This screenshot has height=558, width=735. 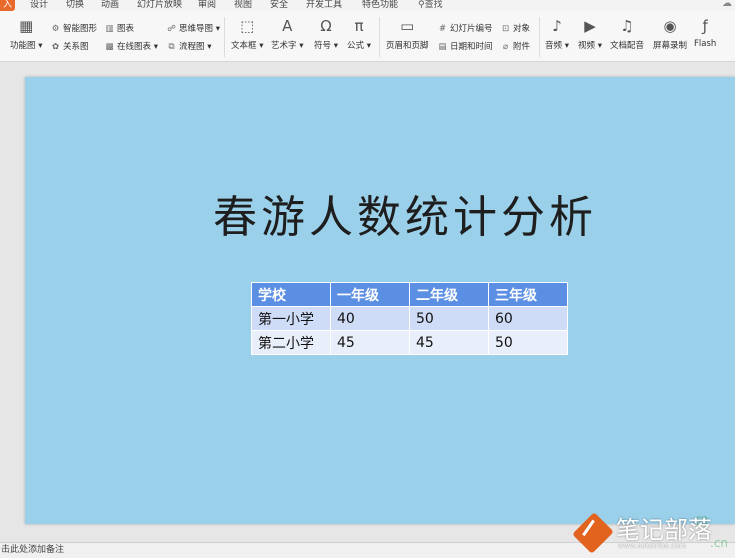 I want to click on paperclip-icon: ⌀, so click(x=505, y=47).